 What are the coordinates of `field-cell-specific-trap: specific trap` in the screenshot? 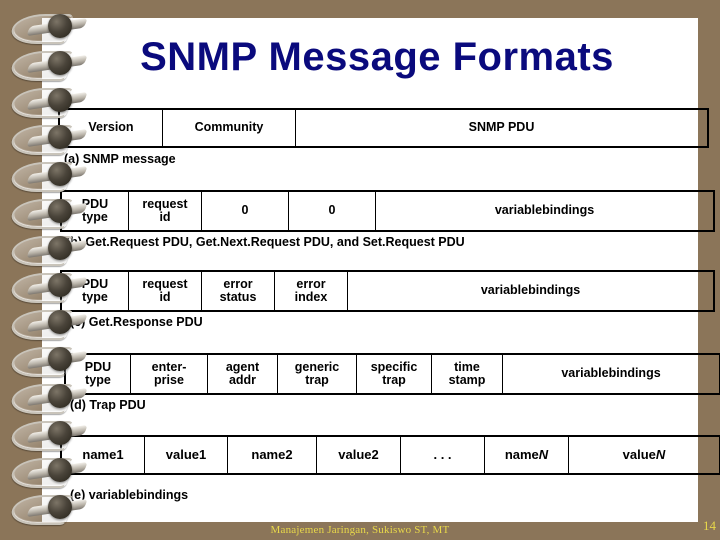 It's located at (394, 374).